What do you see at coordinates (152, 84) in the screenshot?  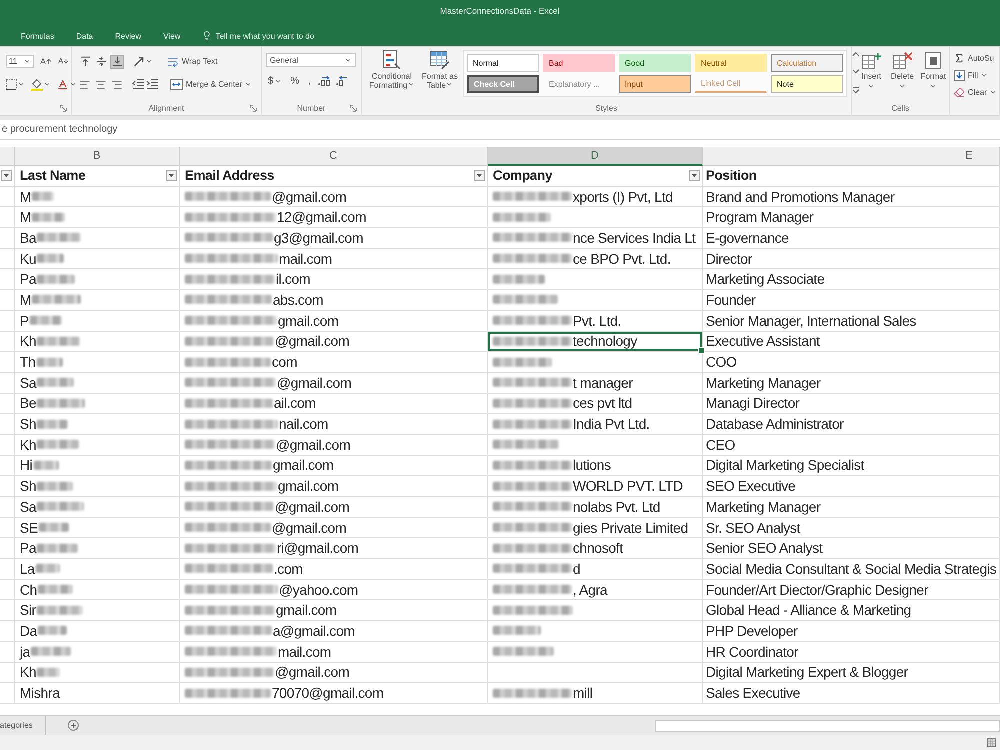 I see `increase-indent-icon` at bounding box center [152, 84].